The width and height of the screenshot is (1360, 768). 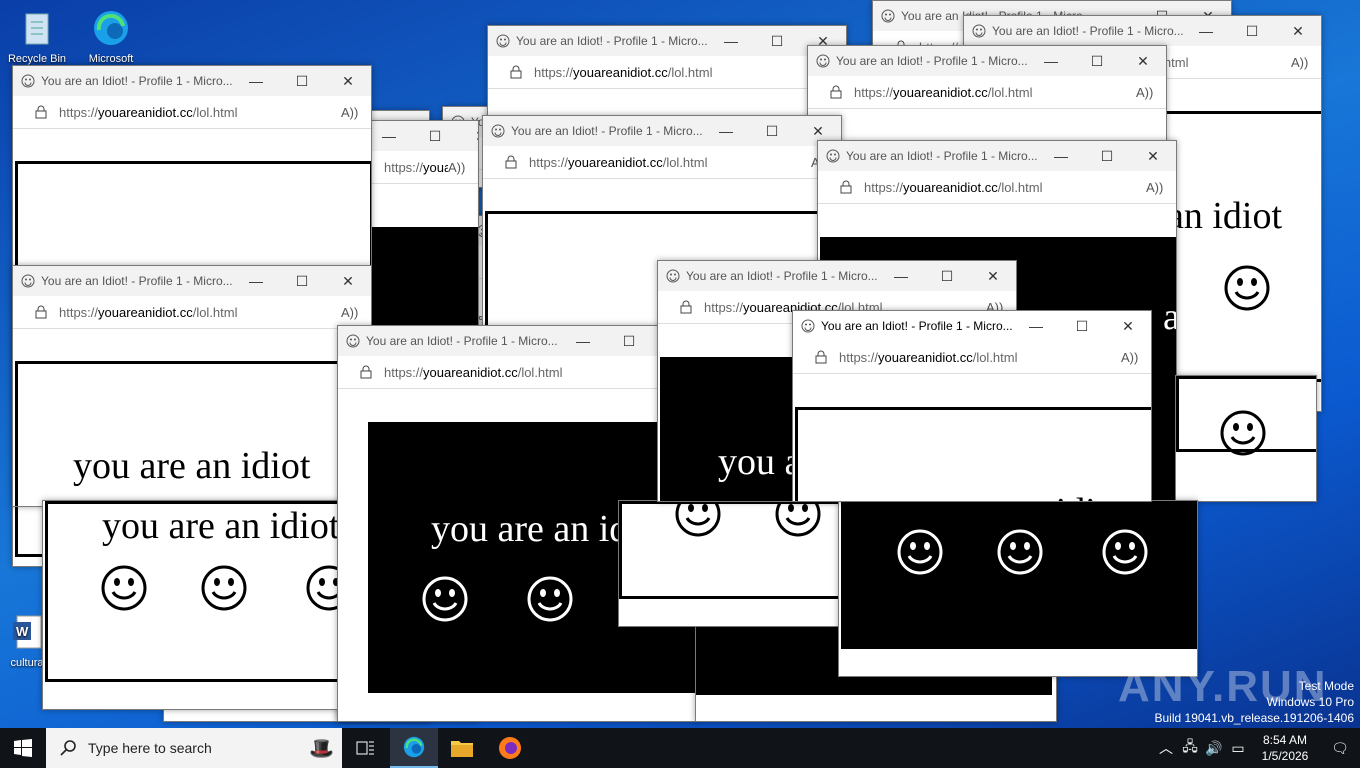 I want to click on taskbar-firefox-button, so click(x=510, y=748).